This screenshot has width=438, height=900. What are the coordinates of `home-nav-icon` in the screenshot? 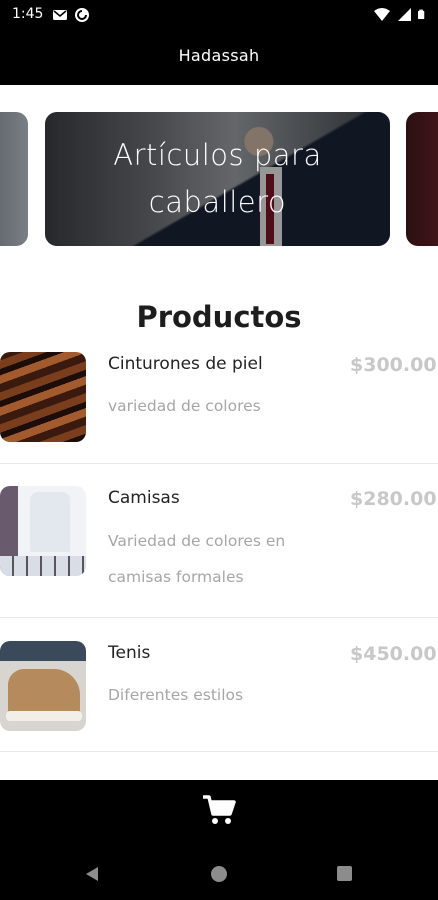 It's located at (219, 874).